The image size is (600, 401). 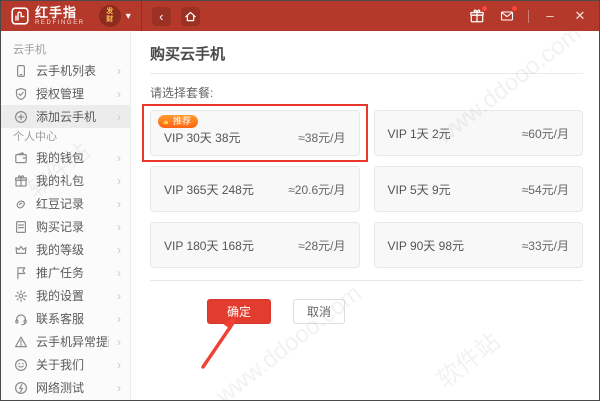 I want to click on sidebar-item-label: 云手机列表, so click(x=66, y=71).